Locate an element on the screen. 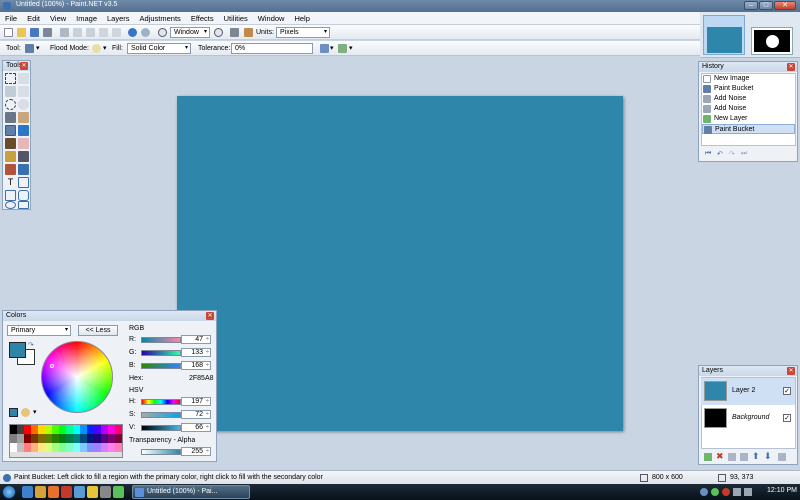 The width and height of the screenshot is (800, 500). pencil-icon is located at coordinates (10, 156).